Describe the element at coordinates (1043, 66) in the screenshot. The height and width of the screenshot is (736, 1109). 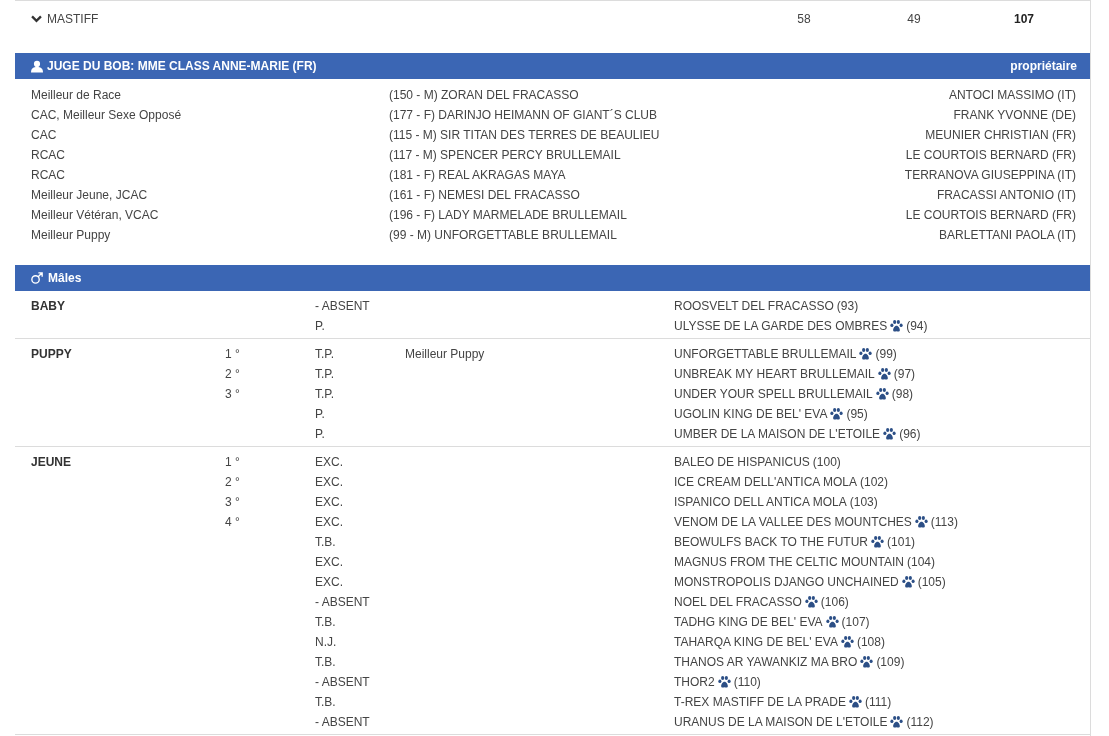
I see `owner-column-heading: propriétaire` at that location.